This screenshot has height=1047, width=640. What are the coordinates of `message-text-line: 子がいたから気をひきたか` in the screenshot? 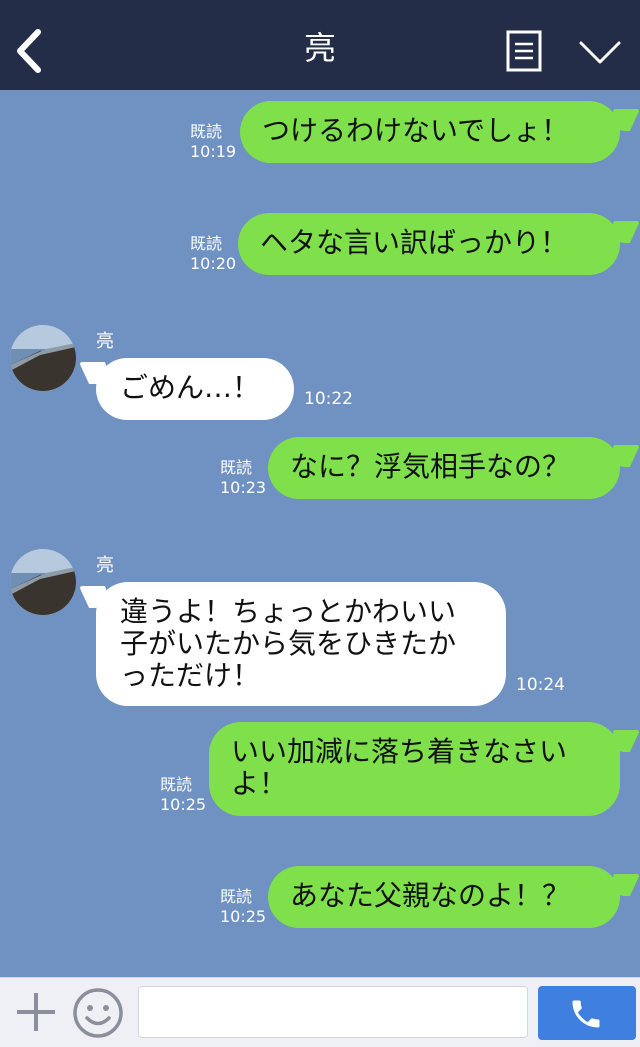 It's located at (288, 643).